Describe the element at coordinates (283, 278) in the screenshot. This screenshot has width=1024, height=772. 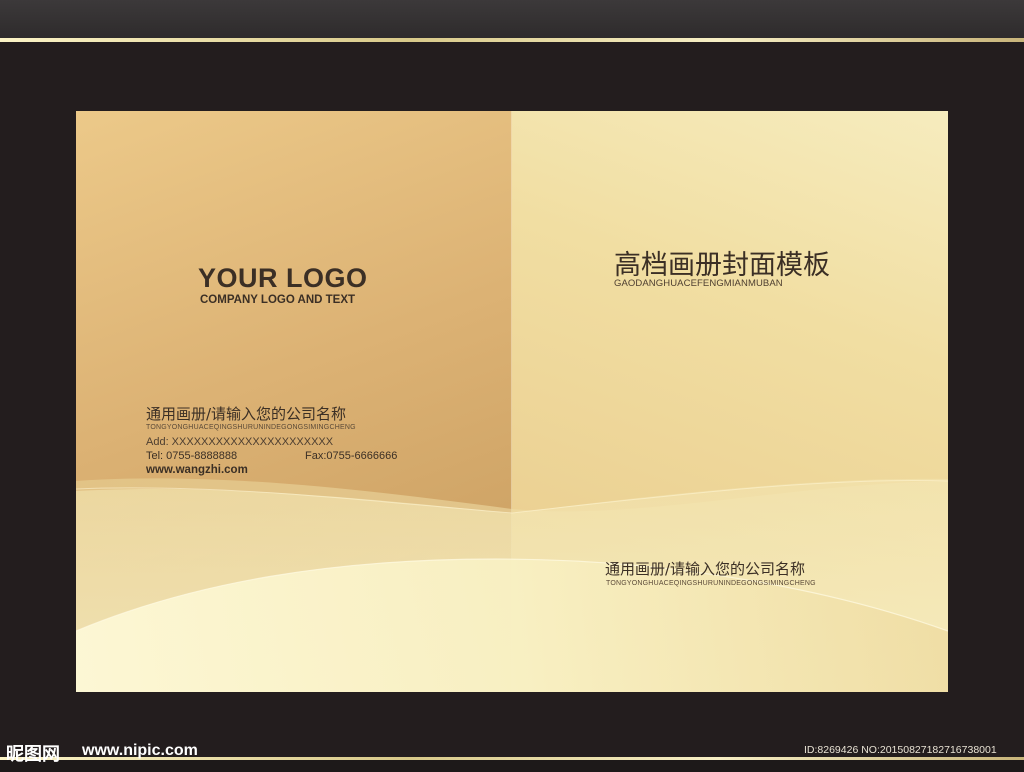
I see `logo-title: YOUR LOGO` at that location.